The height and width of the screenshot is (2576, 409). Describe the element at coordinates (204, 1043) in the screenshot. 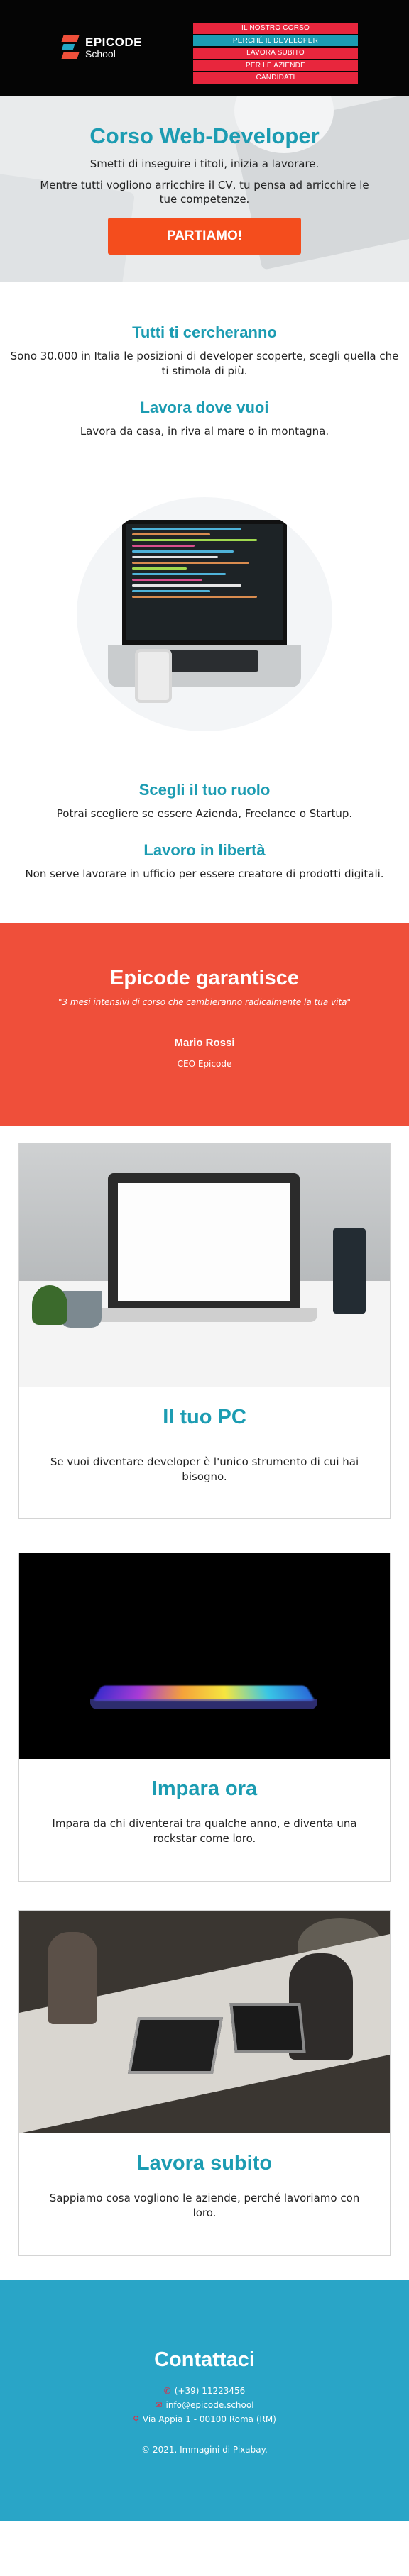

I see `testimonial-name: Mario Rossi` at that location.